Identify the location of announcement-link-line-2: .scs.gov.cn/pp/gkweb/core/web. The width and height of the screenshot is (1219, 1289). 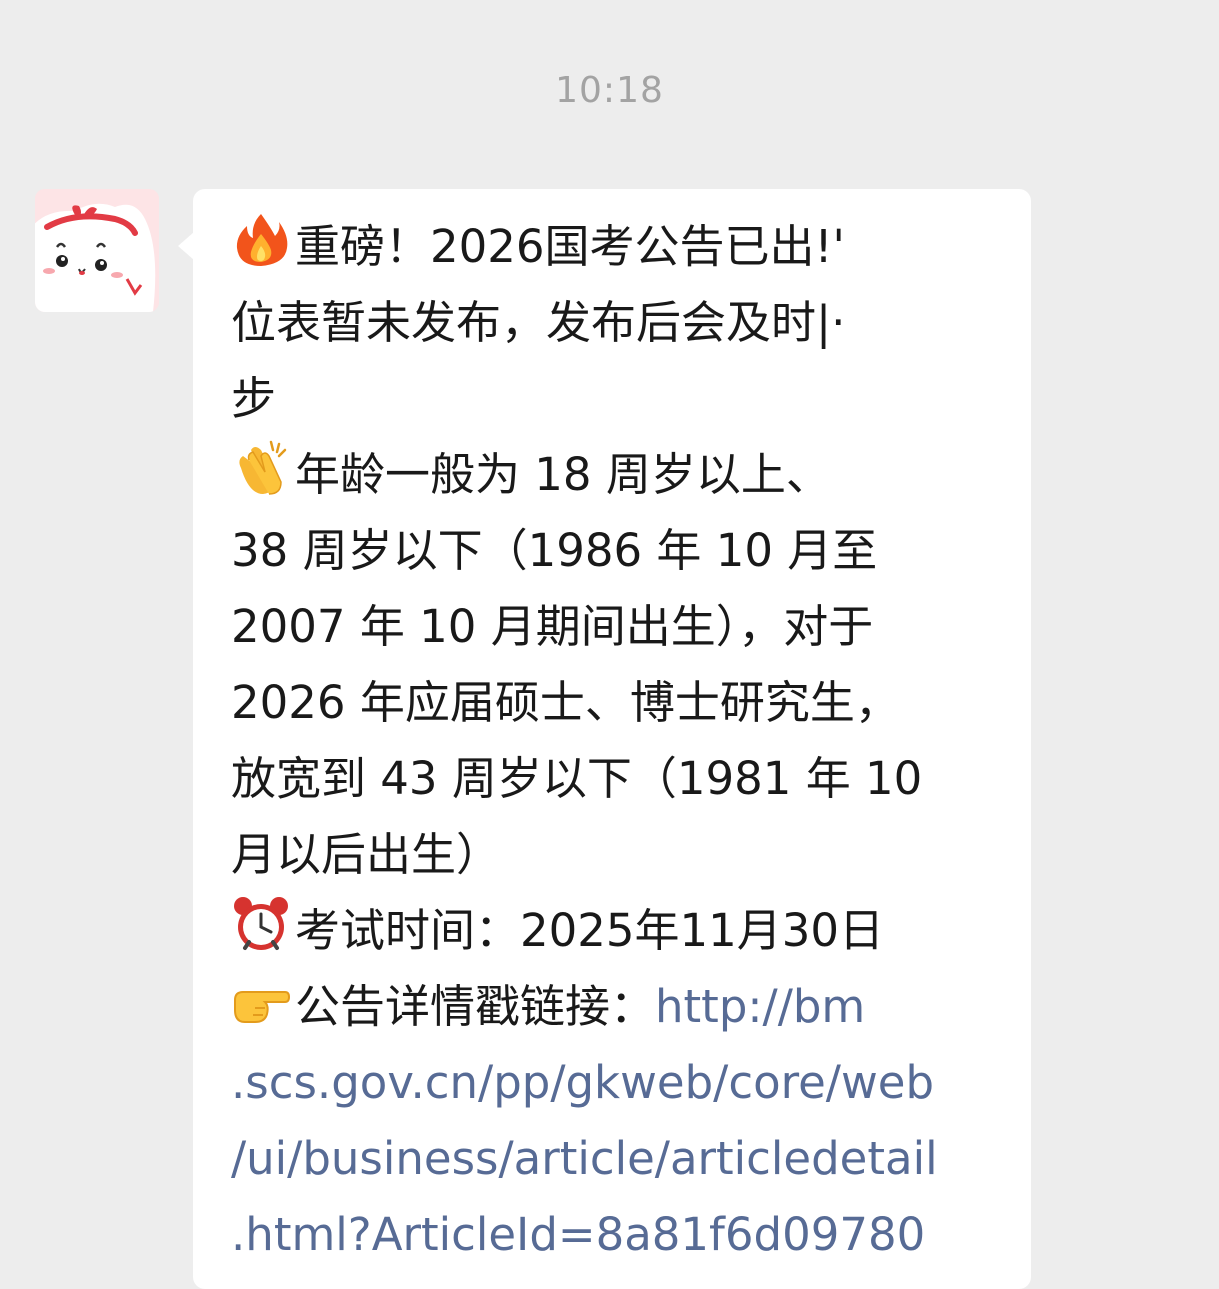
(613, 1083).